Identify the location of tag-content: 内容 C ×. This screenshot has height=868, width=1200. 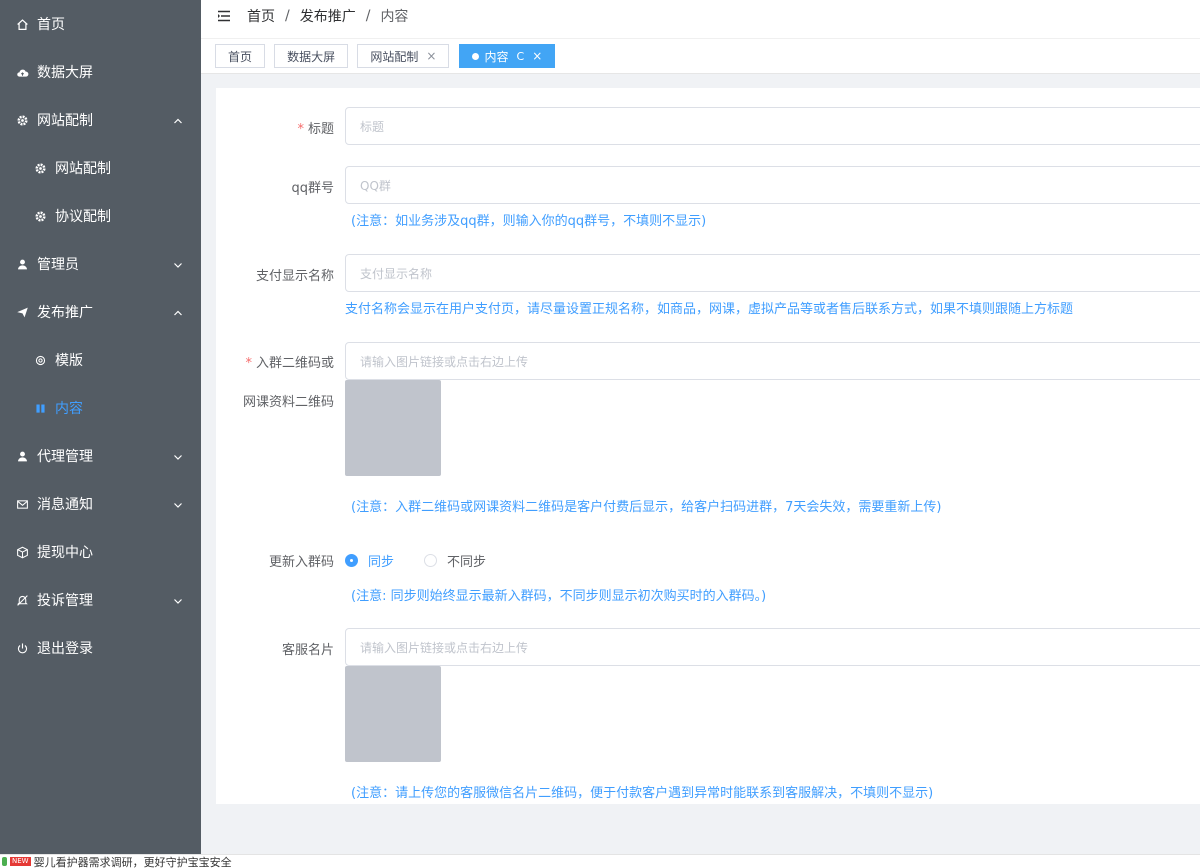
(507, 56).